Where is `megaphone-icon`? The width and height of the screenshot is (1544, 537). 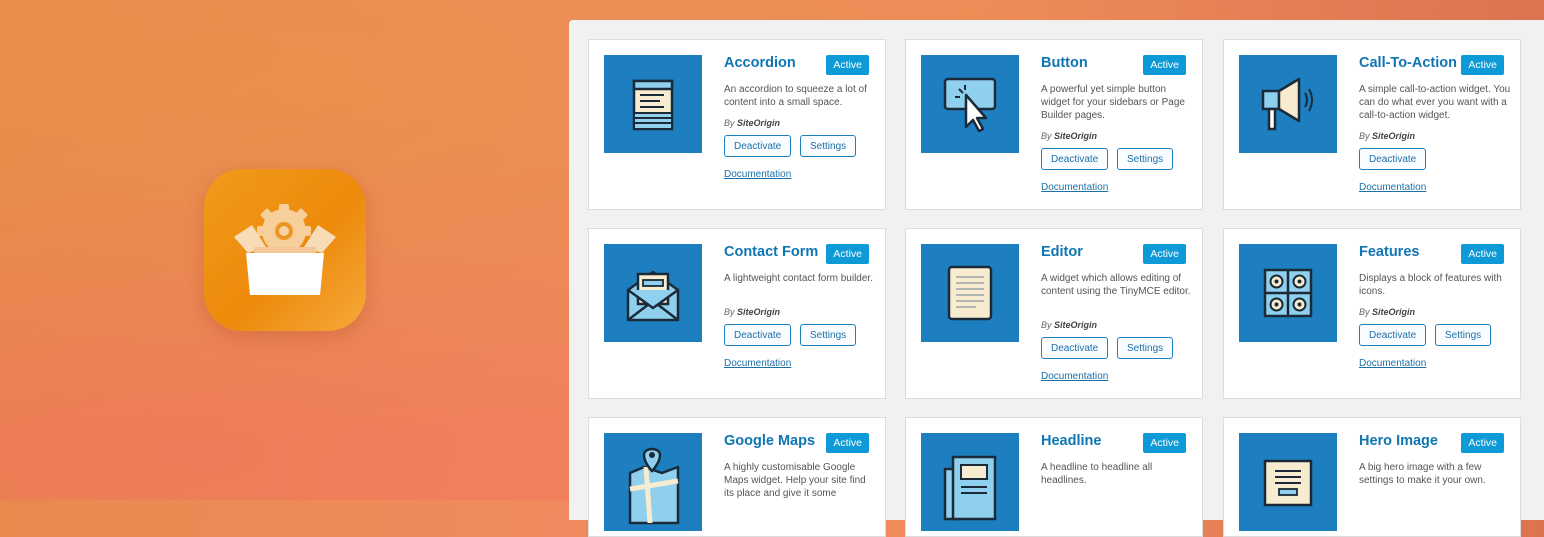
megaphone-icon is located at coordinates (1288, 104).